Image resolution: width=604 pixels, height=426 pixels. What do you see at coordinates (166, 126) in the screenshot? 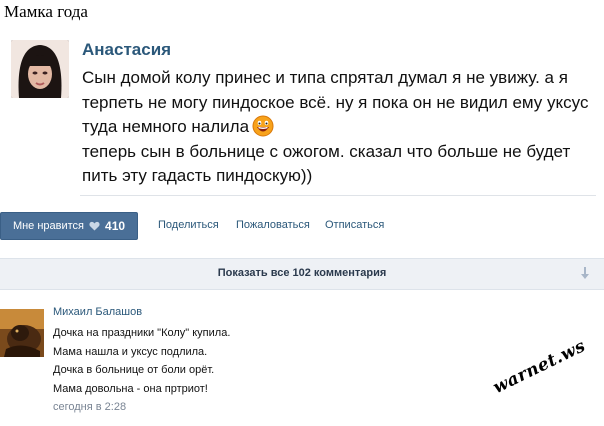
I see `post-text-segment: туда немного налила` at bounding box center [166, 126].